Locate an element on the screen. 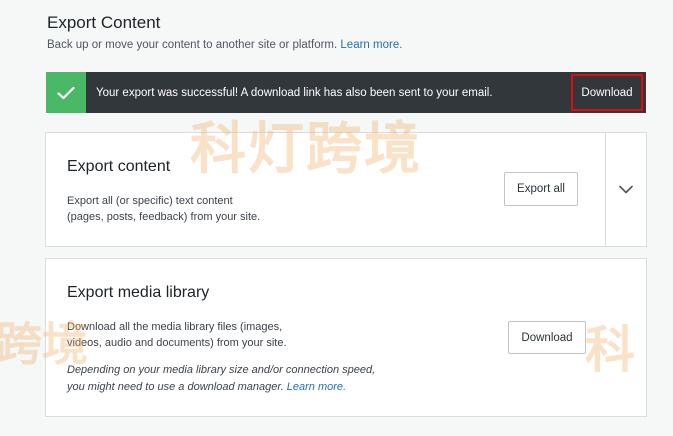  learn-more-link: Learn more. is located at coordinates (371, 45).